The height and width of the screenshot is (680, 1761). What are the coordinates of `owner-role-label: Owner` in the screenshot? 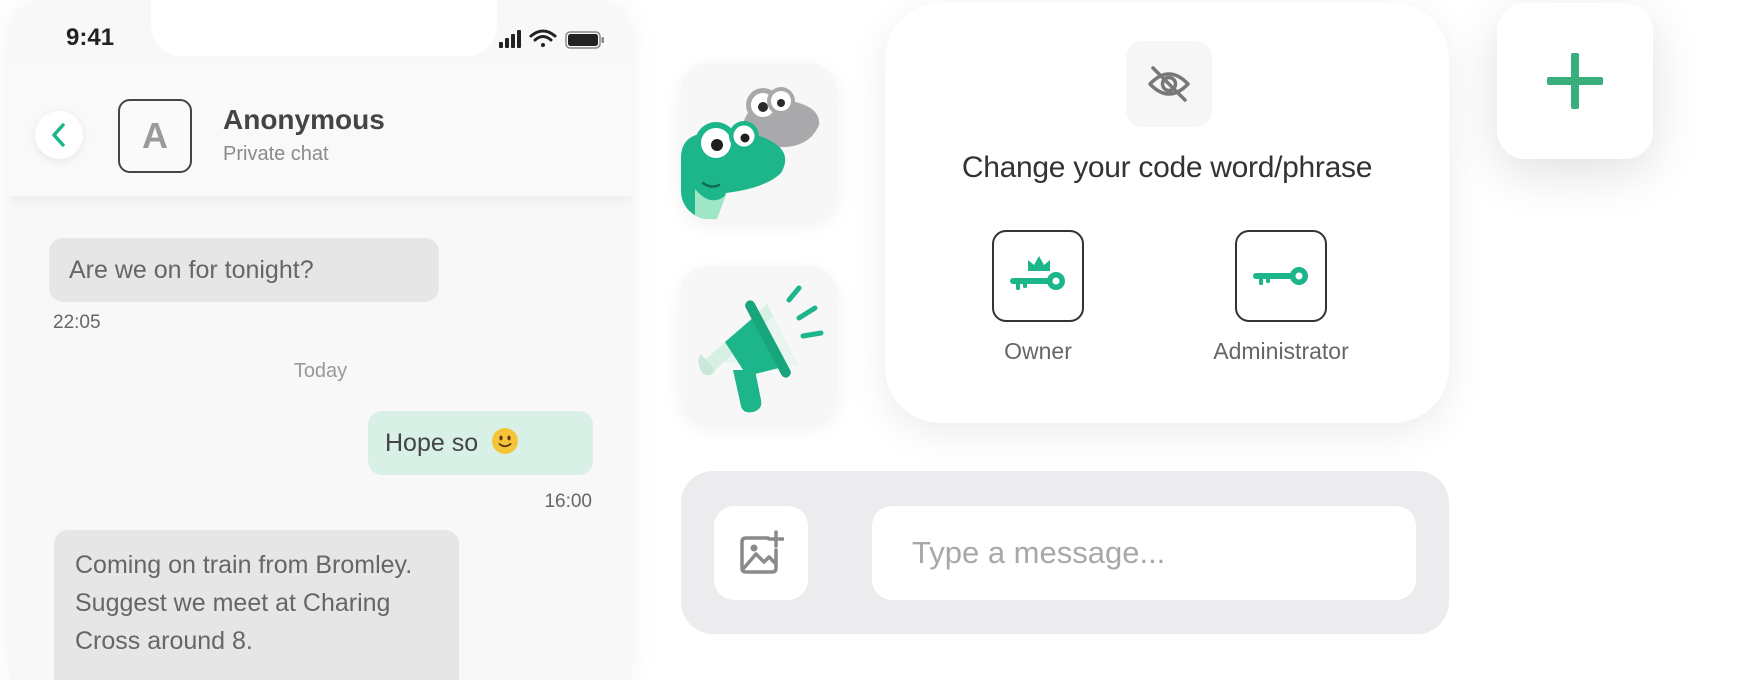 It's located at (1038, 351).